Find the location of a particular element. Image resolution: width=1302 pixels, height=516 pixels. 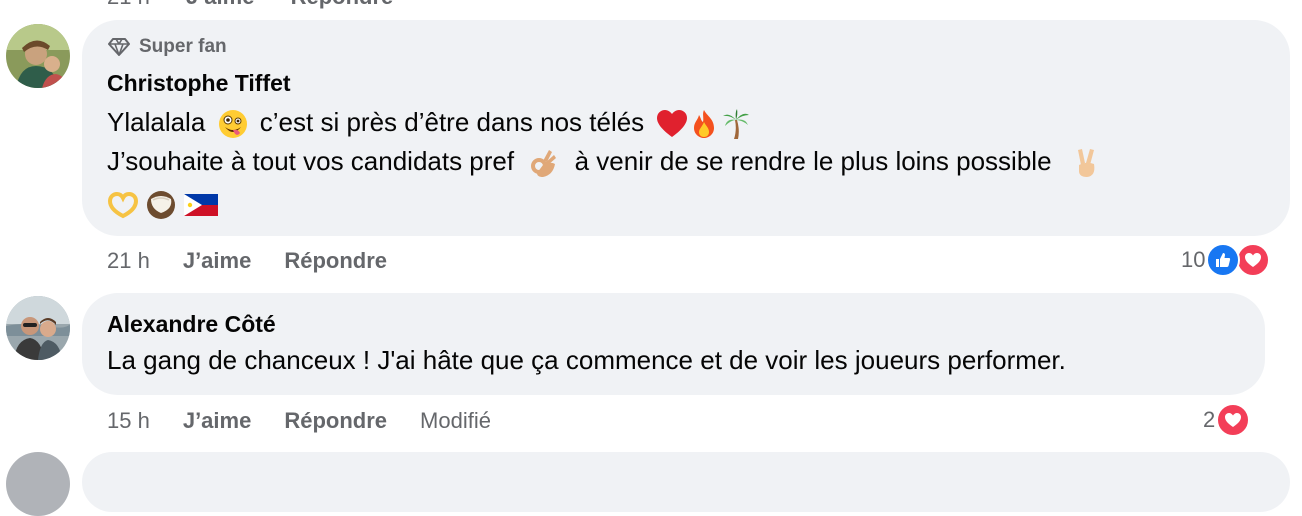

philippines-flag-icon is located at coordinates (201, 205).